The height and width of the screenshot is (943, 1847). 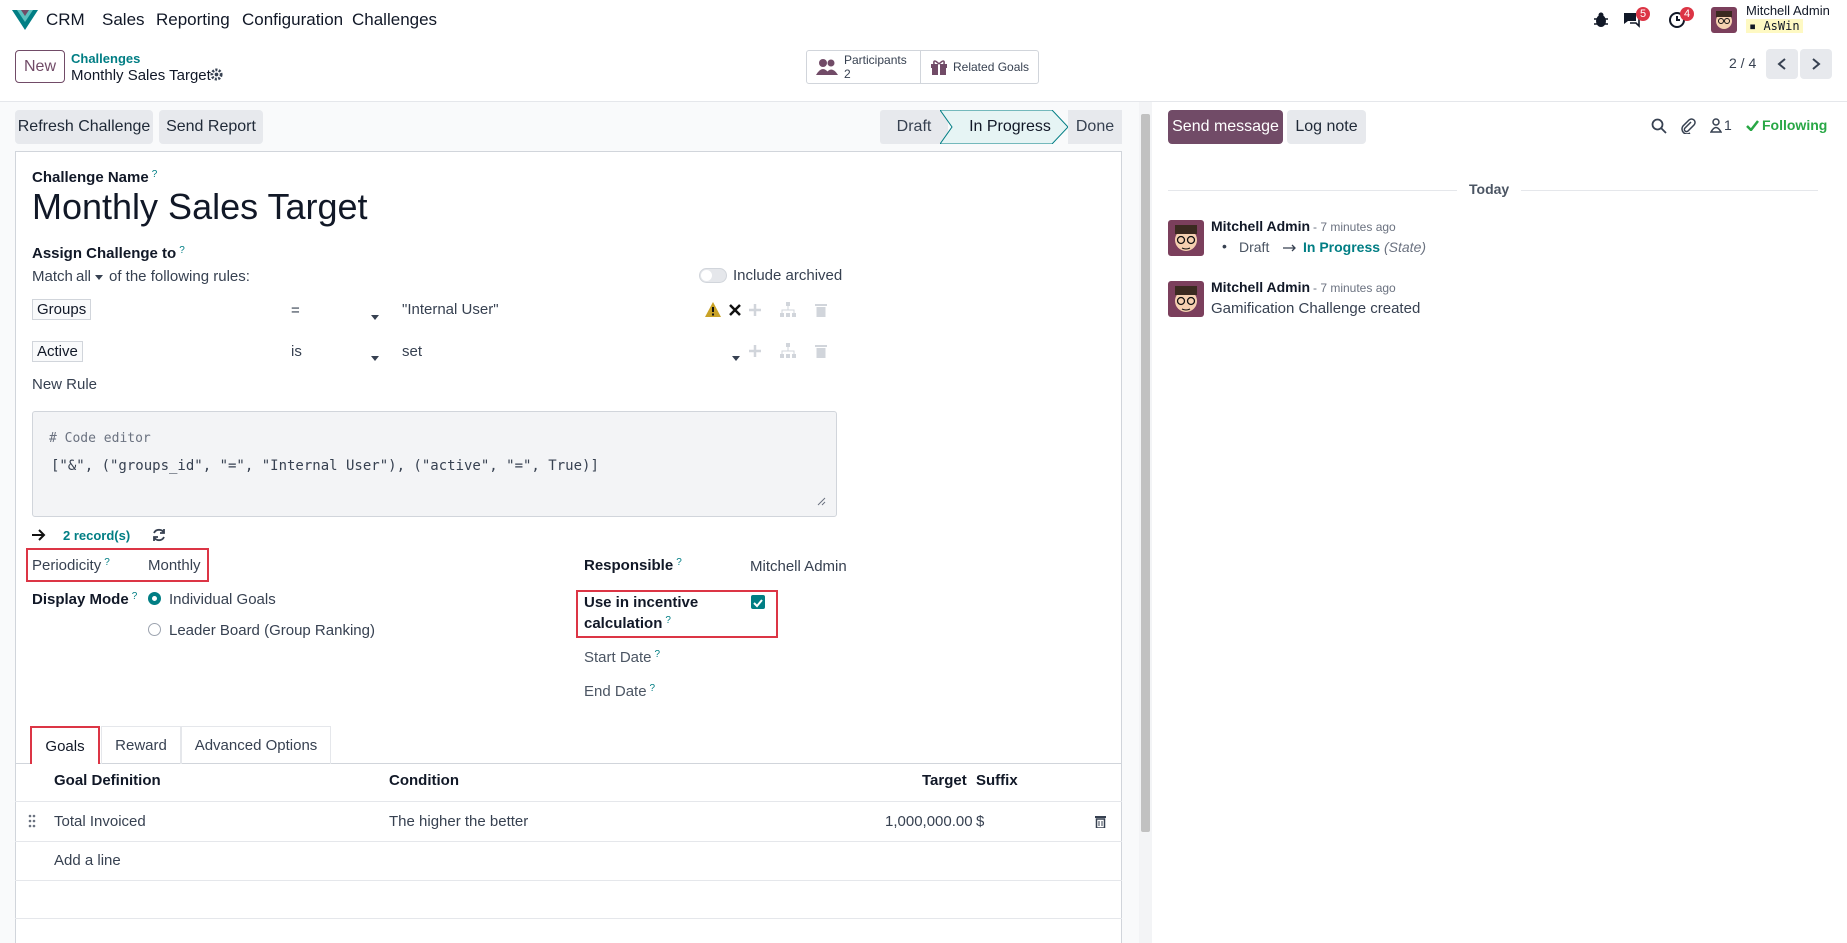 What do you see at coordinates (57, 351) in the screenshot?
I see `rule-field-active: Active` at bounding box center [57, 351].